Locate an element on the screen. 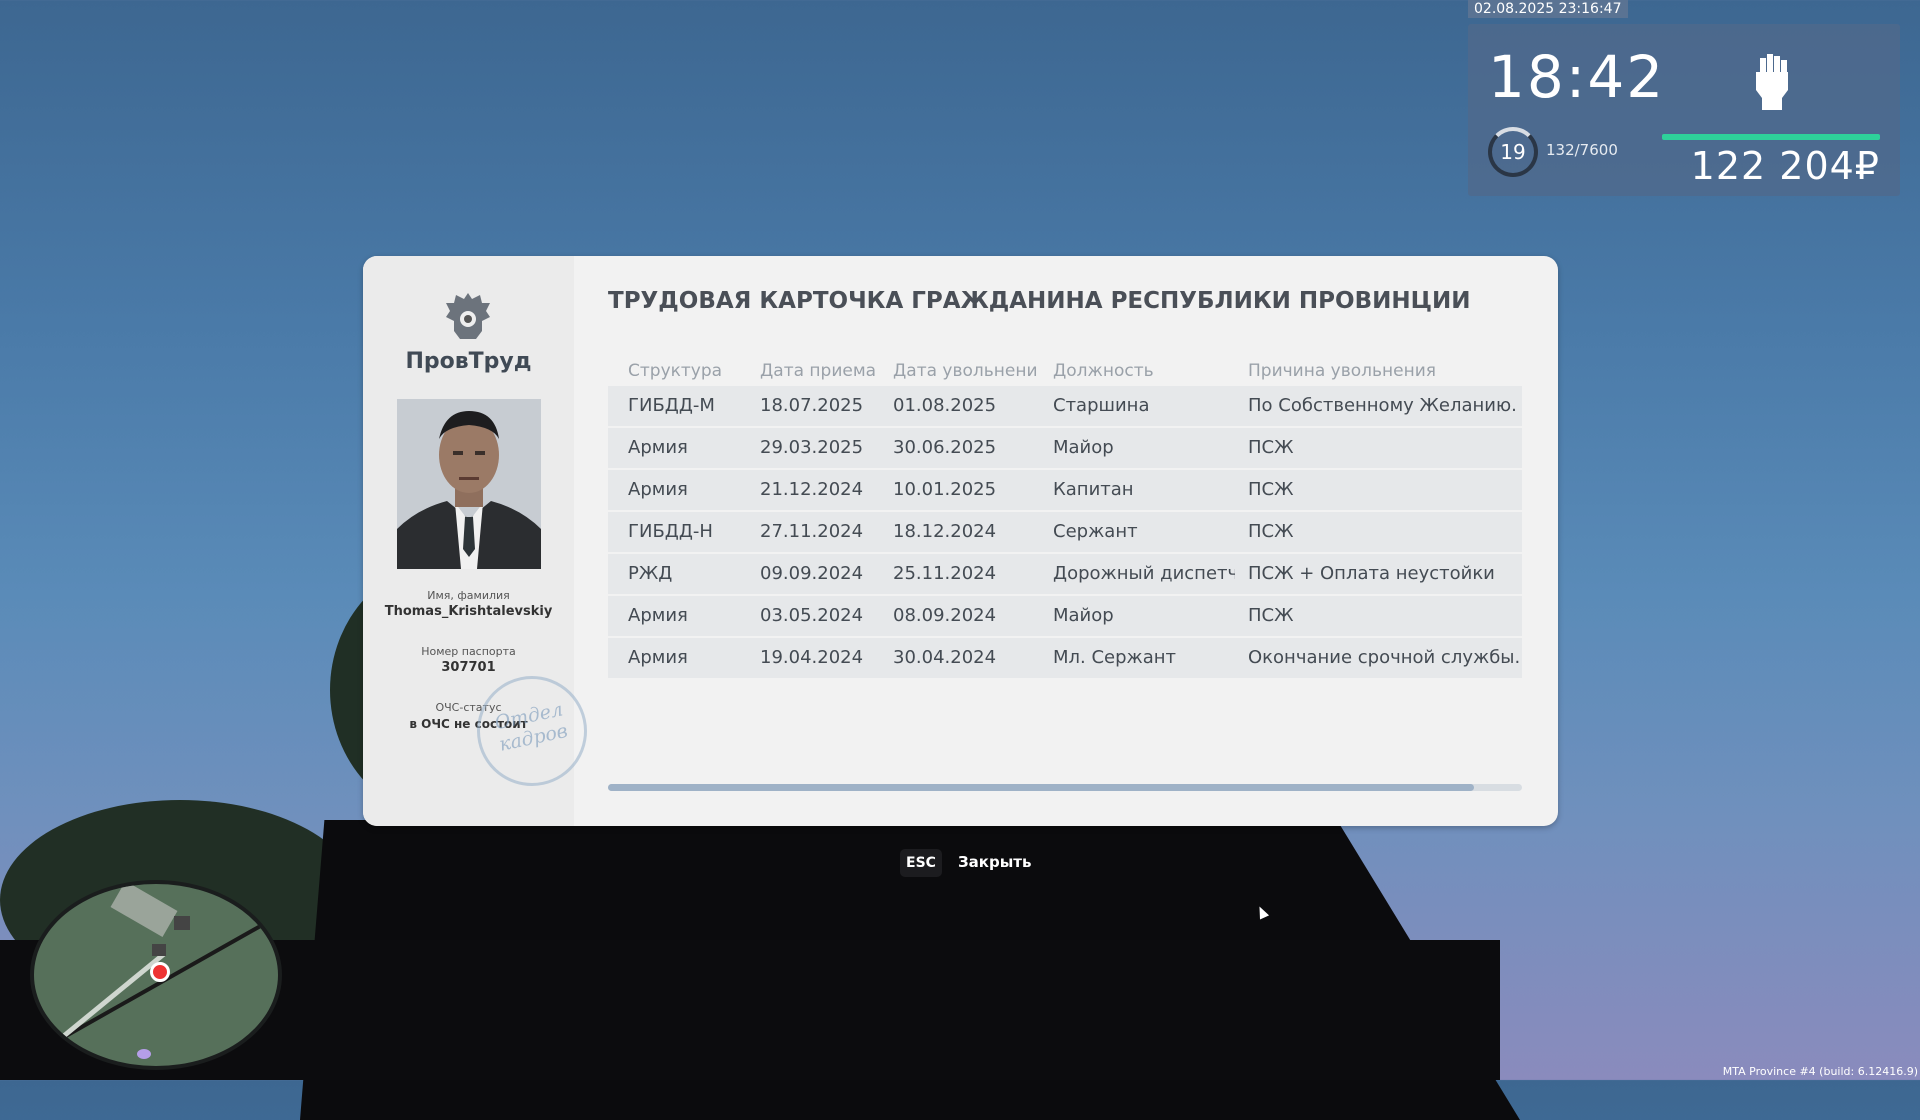 The height and width of the screenshot is (1120, 1920). horizontal-scrollbar is located at coordinates (1065, 787).